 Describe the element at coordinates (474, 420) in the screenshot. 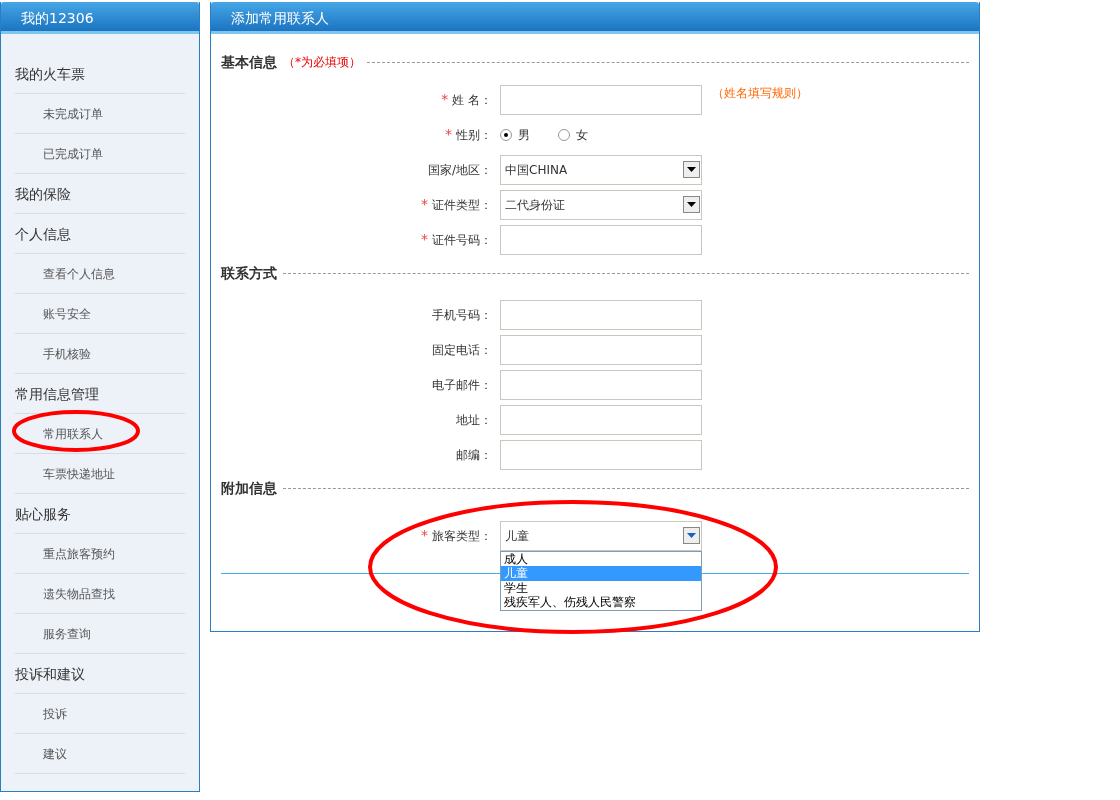

I see `field-label: 地址：` at that location.